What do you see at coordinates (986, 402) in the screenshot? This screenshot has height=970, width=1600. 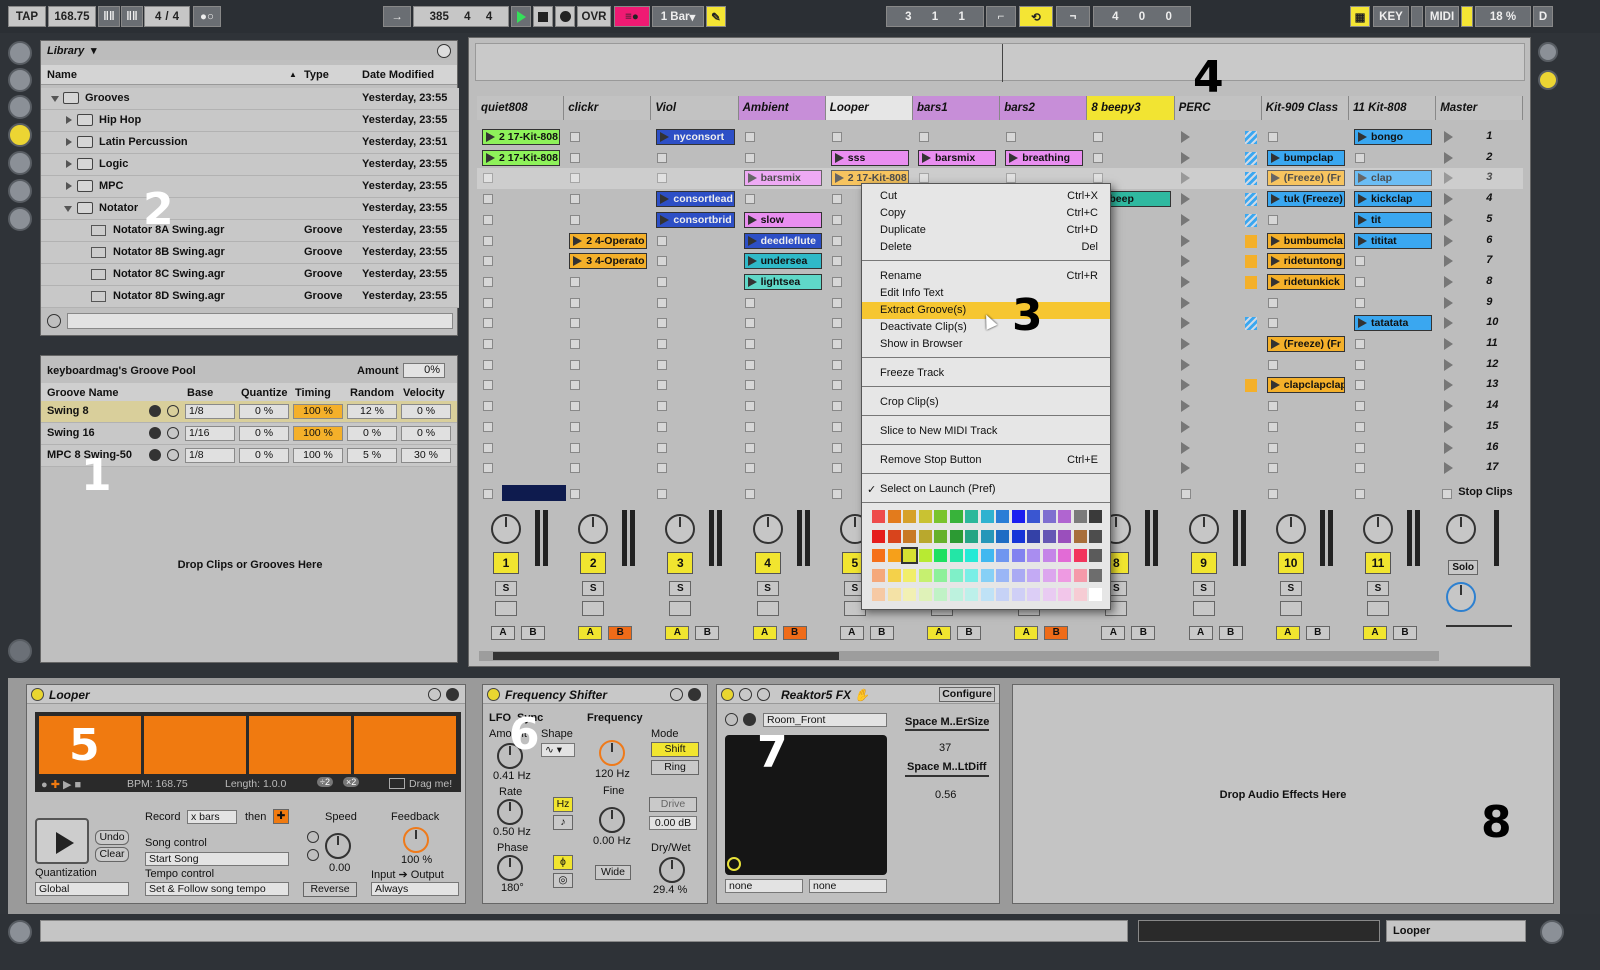 I see `menu-item-crop-clip-s: Crop Clip(s)` at bounding box center [986, 402].